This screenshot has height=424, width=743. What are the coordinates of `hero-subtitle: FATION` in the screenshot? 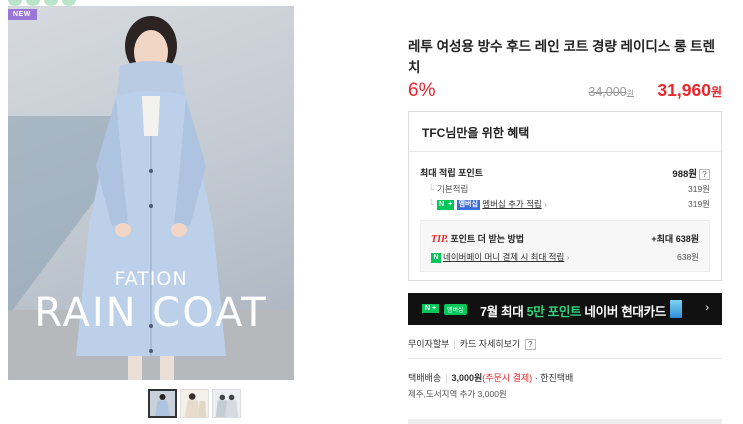 It's located at (151, 279).